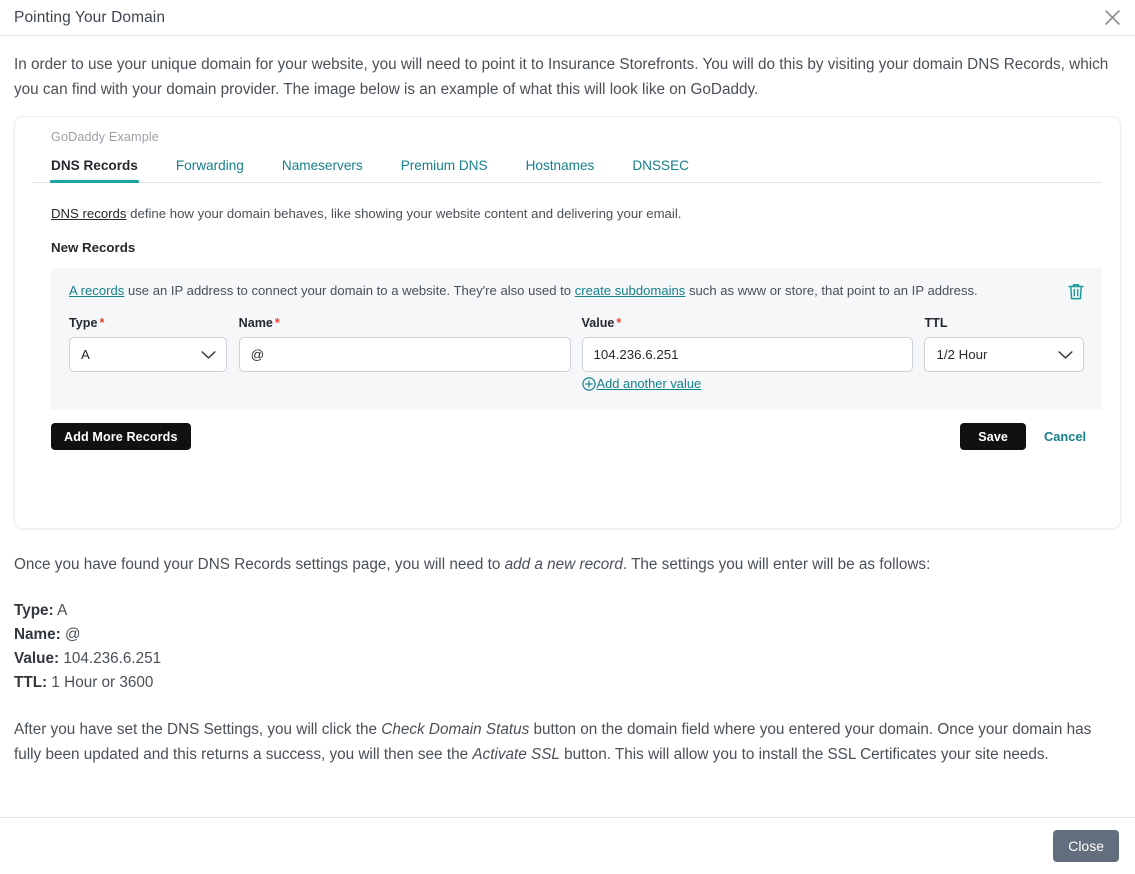  Describe the element at coordinates (567, 659) in the screenshot. I see `list-item: Value: 104.236.6.251` at that location.